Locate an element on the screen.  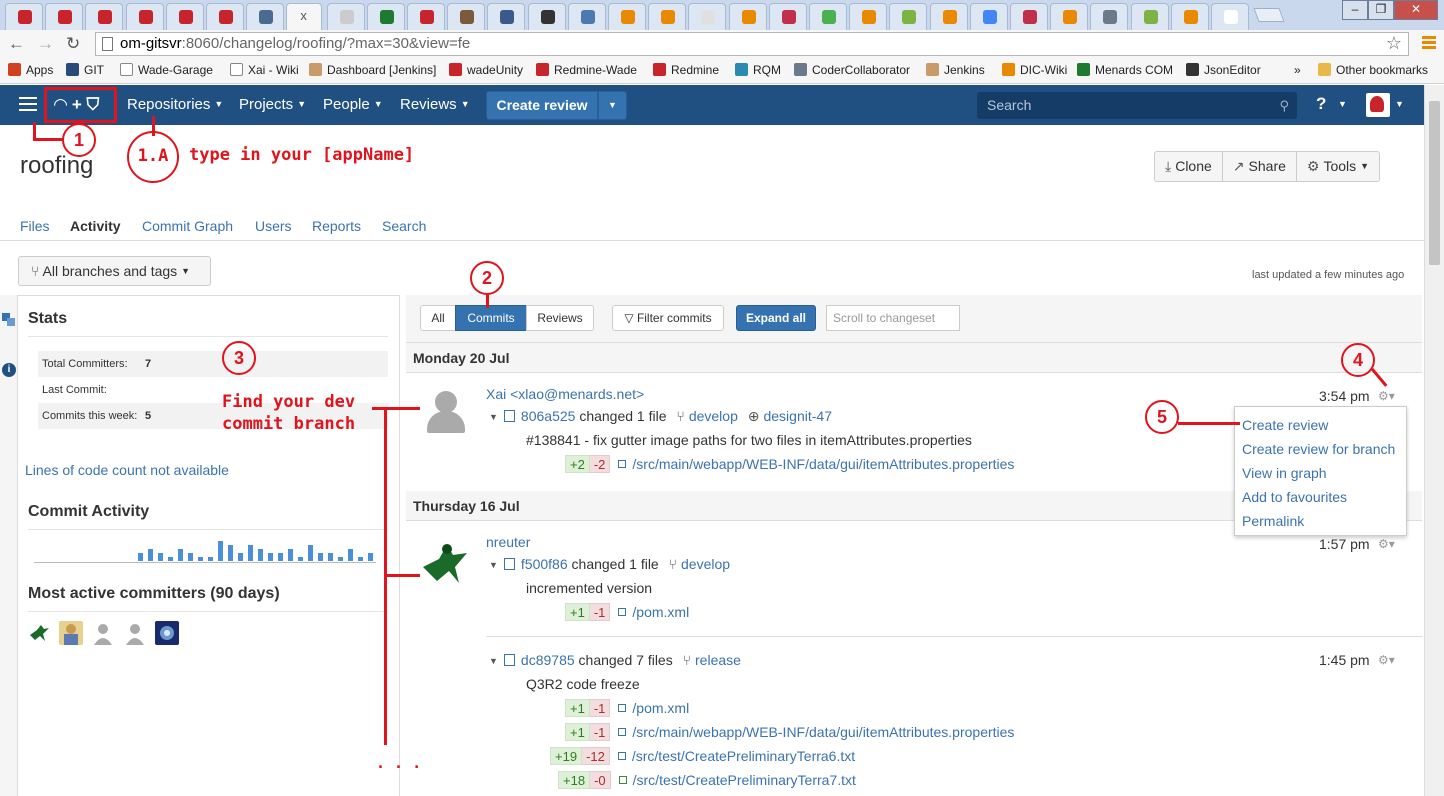
file-path: /src/test/CreatePreliminaryTerra6.txt is located at coordinates (743, 756).